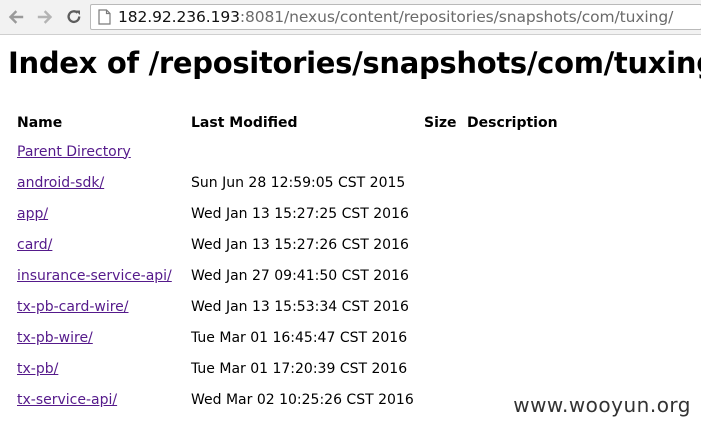  I want to click on back-button, so click(16, 17).